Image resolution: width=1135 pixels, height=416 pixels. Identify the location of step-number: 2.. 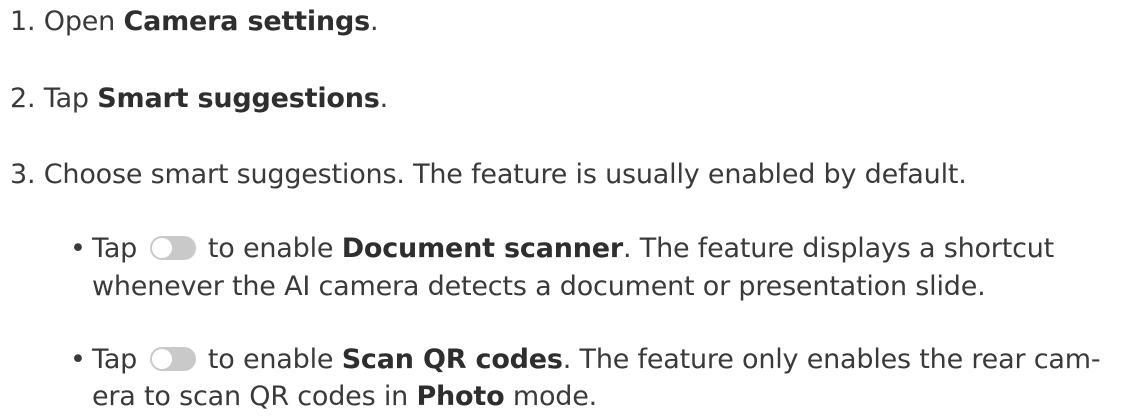
(23, 98).